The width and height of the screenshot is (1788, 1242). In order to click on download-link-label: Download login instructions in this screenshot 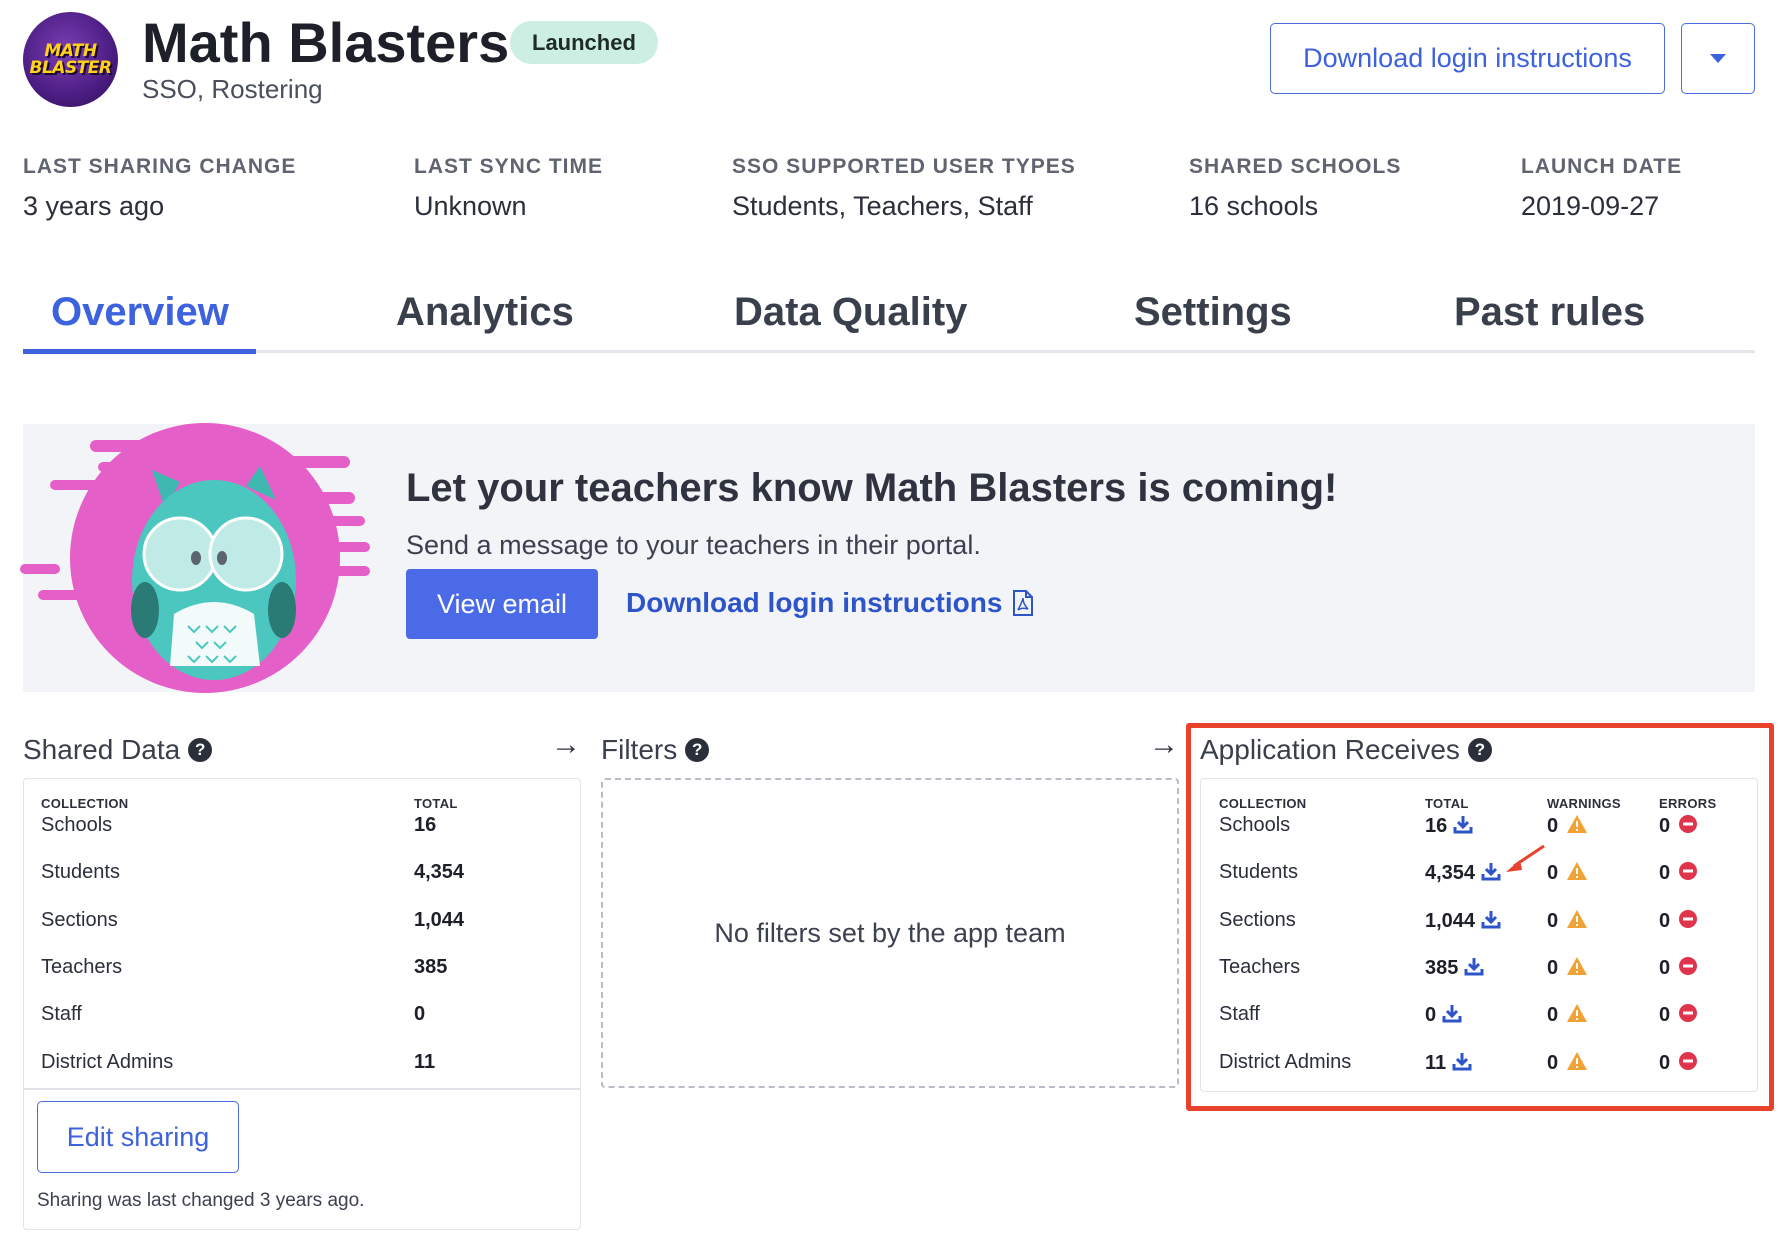, I will do `click(814, 602)`.